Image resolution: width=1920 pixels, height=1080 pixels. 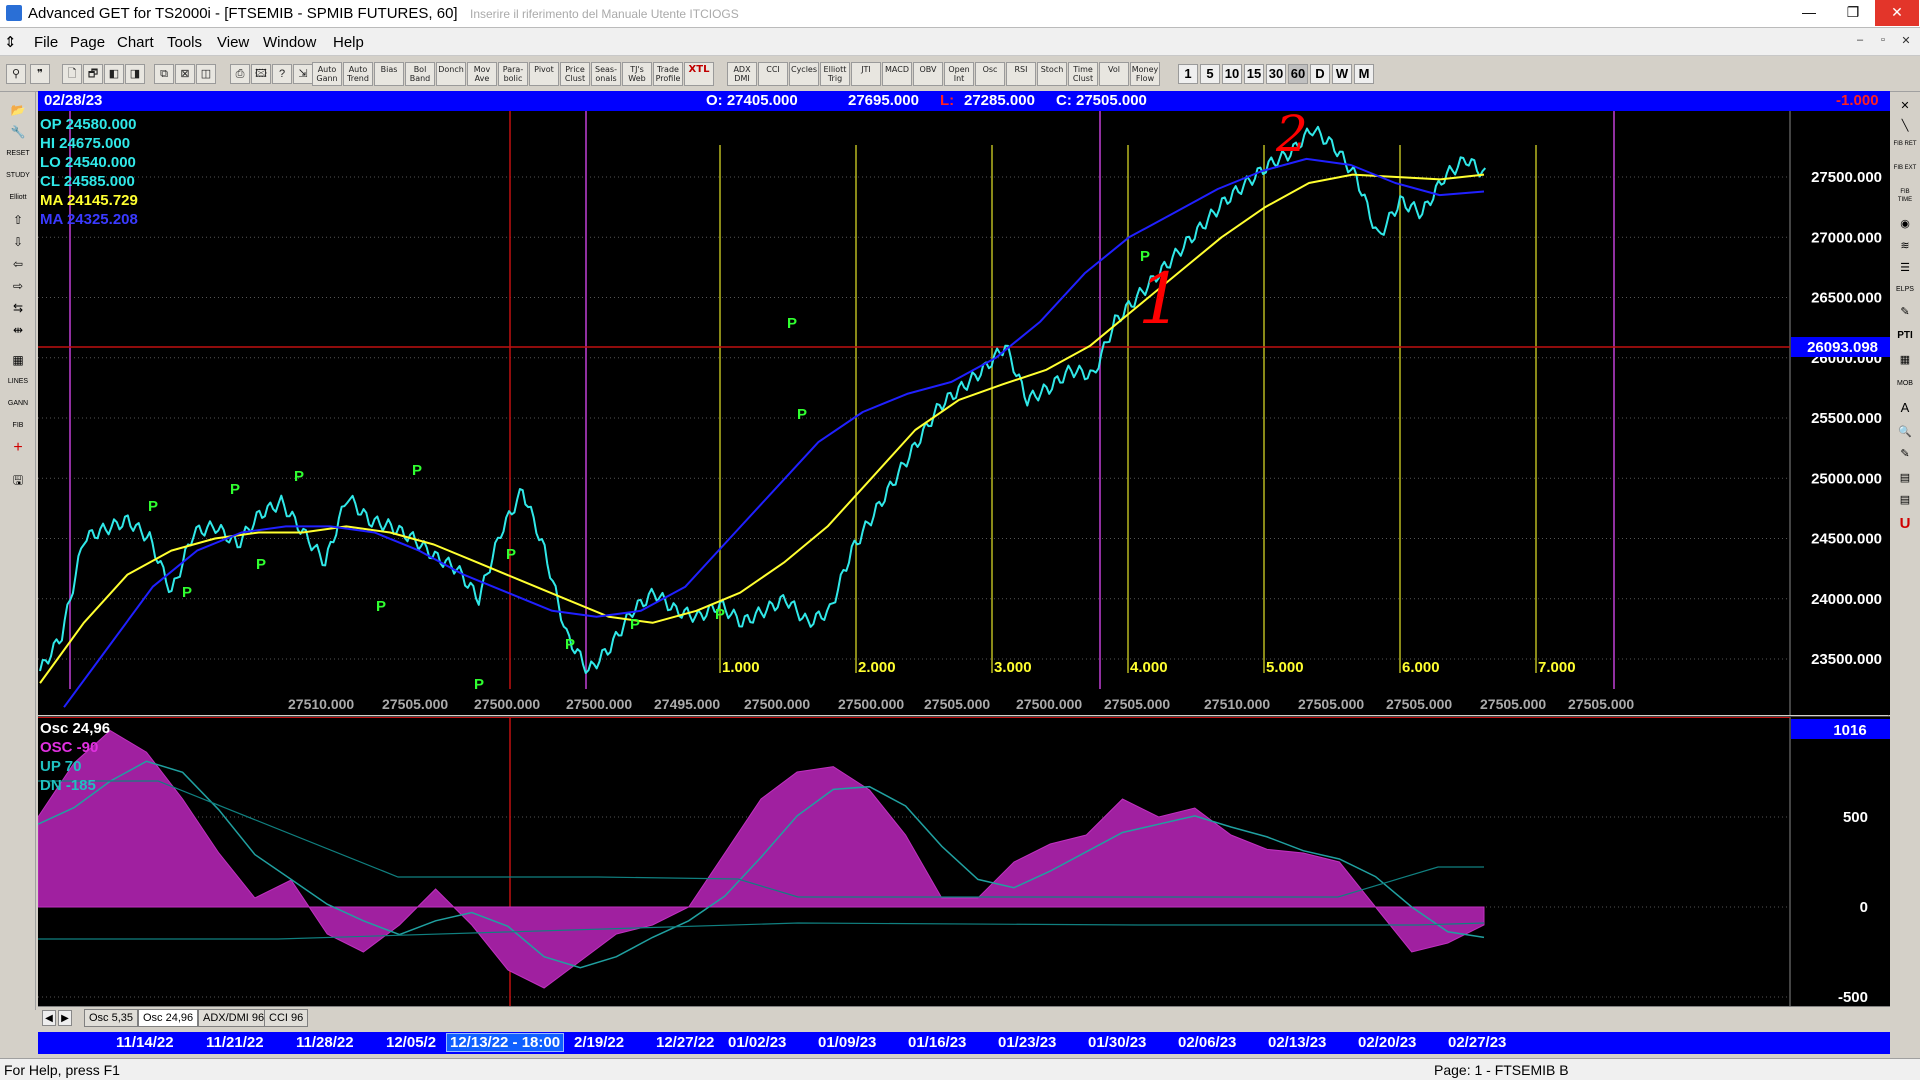 I want to click on study-tool-button: STUDY, so click(x=18, y=176).